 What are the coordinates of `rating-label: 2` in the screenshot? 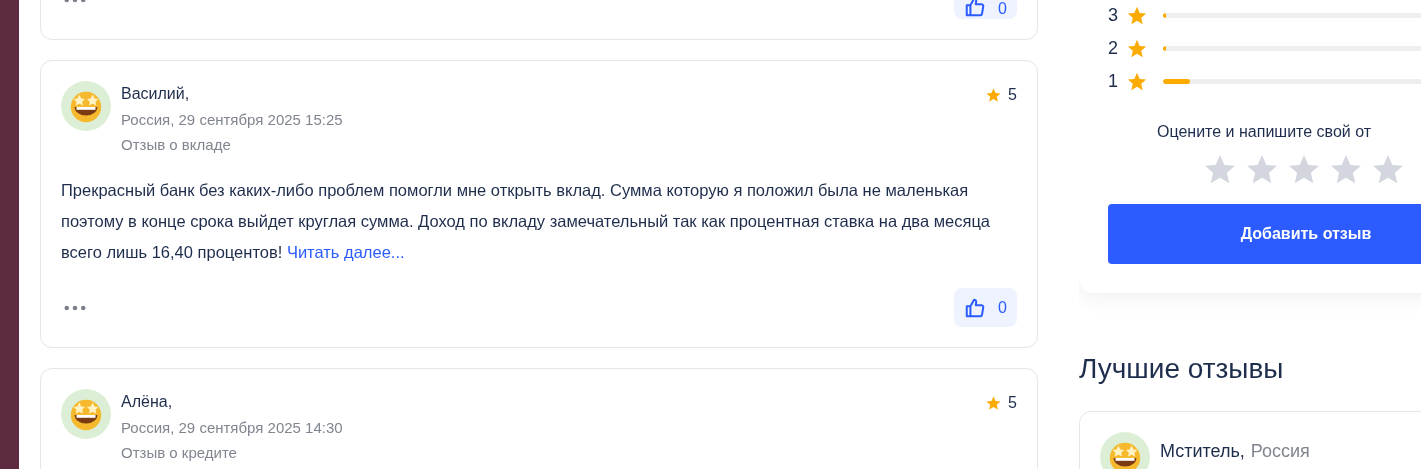 It's located at (1113, 48).